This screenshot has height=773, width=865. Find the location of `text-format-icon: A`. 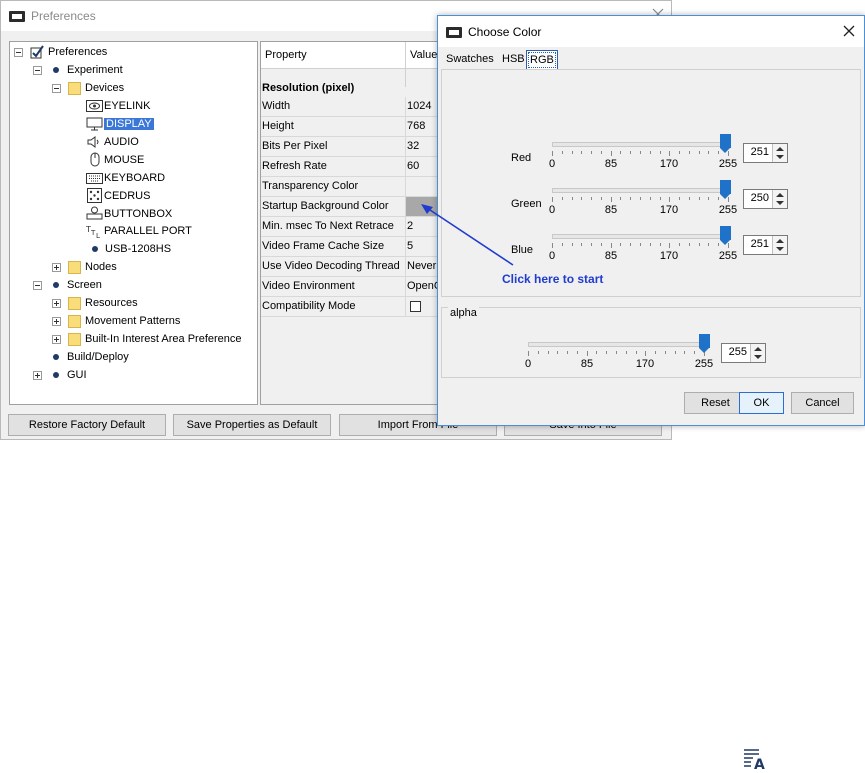

text-format-icon: A is located at coordinates (755, 759).